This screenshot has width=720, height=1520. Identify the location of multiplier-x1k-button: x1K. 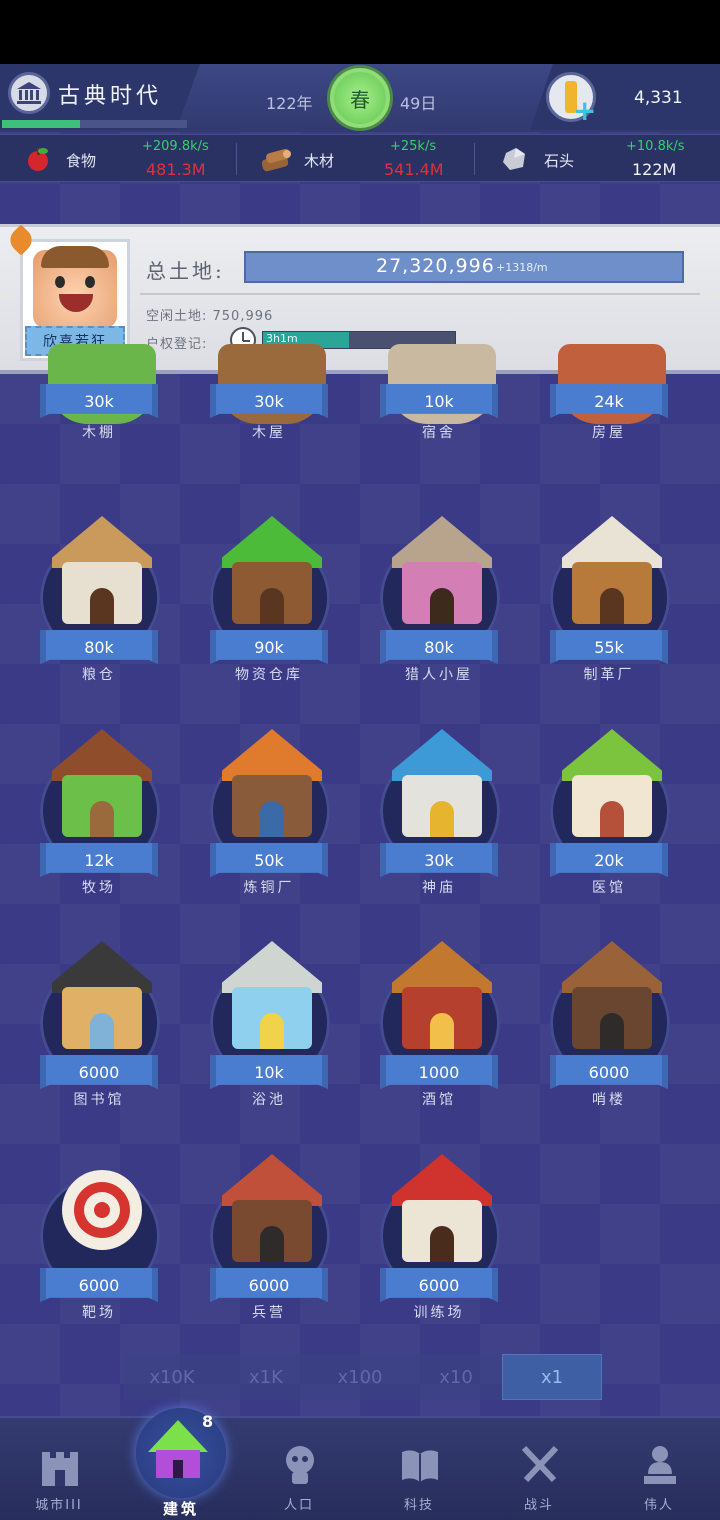
(266, 1377).